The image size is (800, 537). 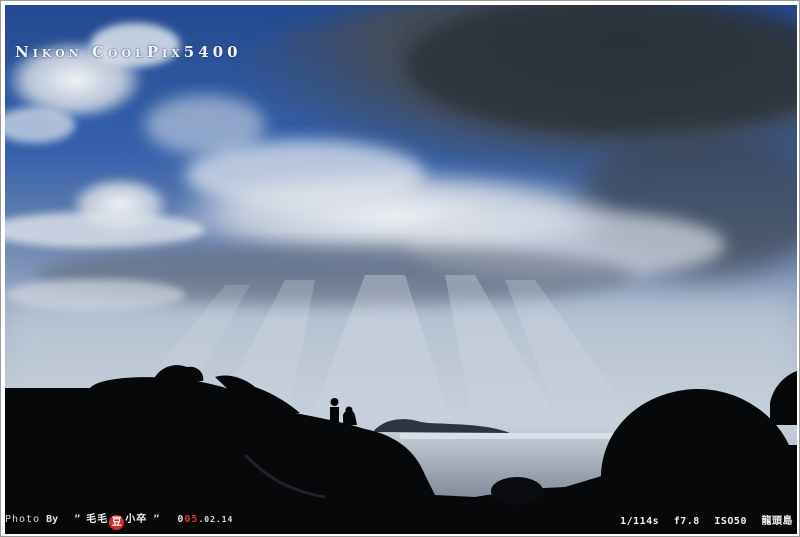 What do you see at coordinates (640, 521) in the screenshot?
I see `exif-shutter: 1/114s` at bounding box center [640, 521].